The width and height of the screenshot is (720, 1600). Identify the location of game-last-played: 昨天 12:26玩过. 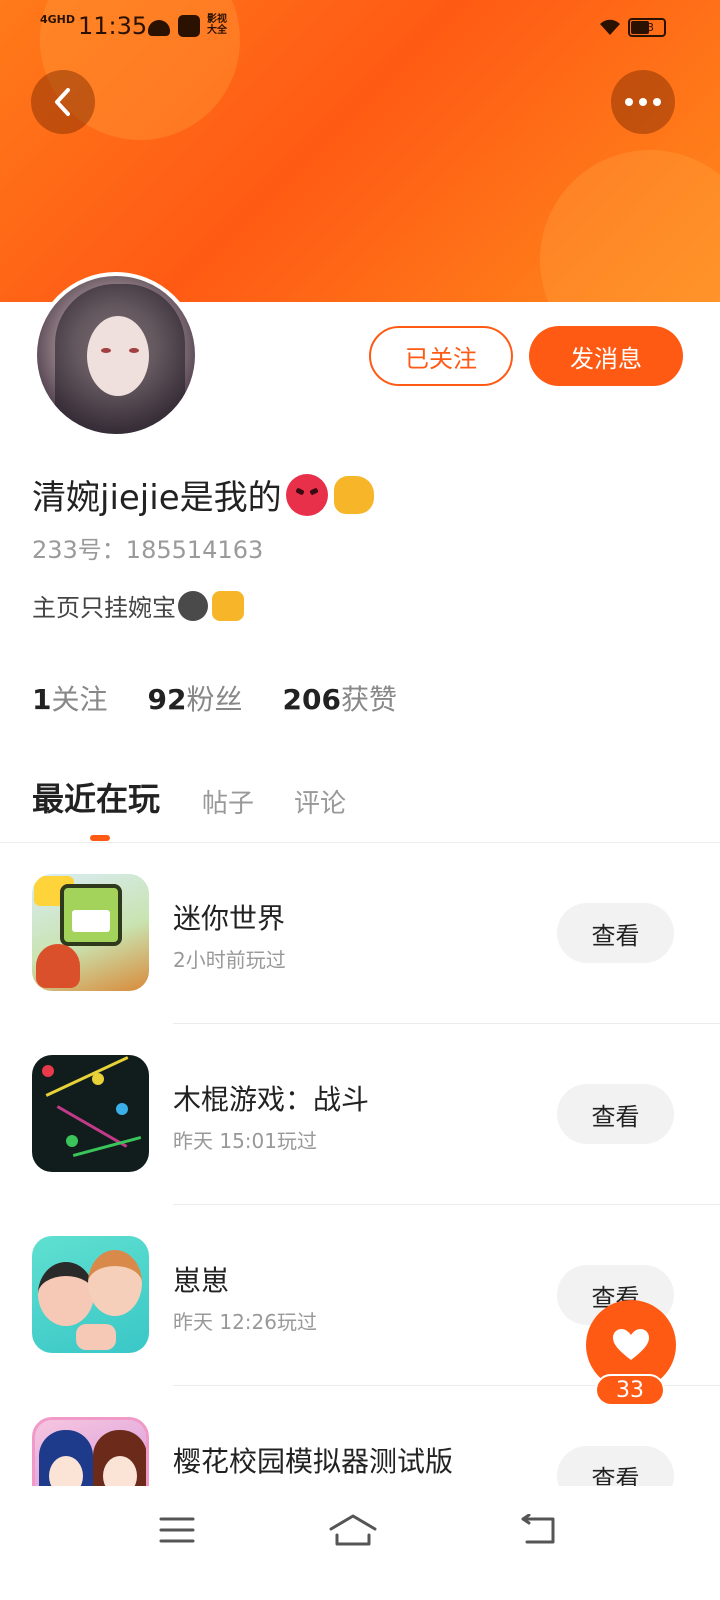
(245, 1322).